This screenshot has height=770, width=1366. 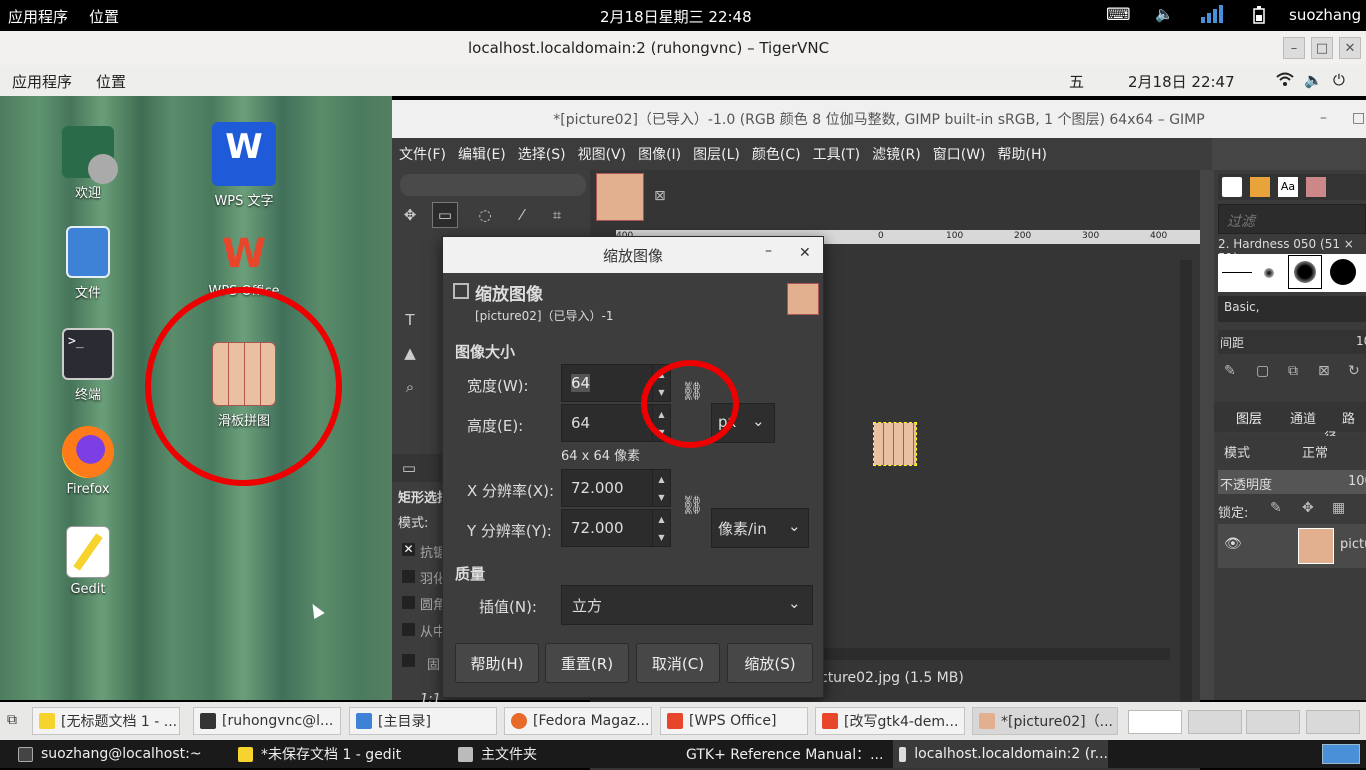 I want to click on brush-duplicate-icon: ⧉, so click(x=1293, y=371).